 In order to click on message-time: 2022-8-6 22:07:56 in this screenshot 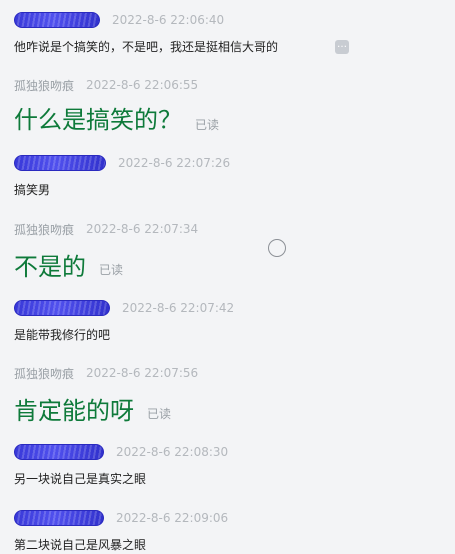, I will do `click(142, 373)`.